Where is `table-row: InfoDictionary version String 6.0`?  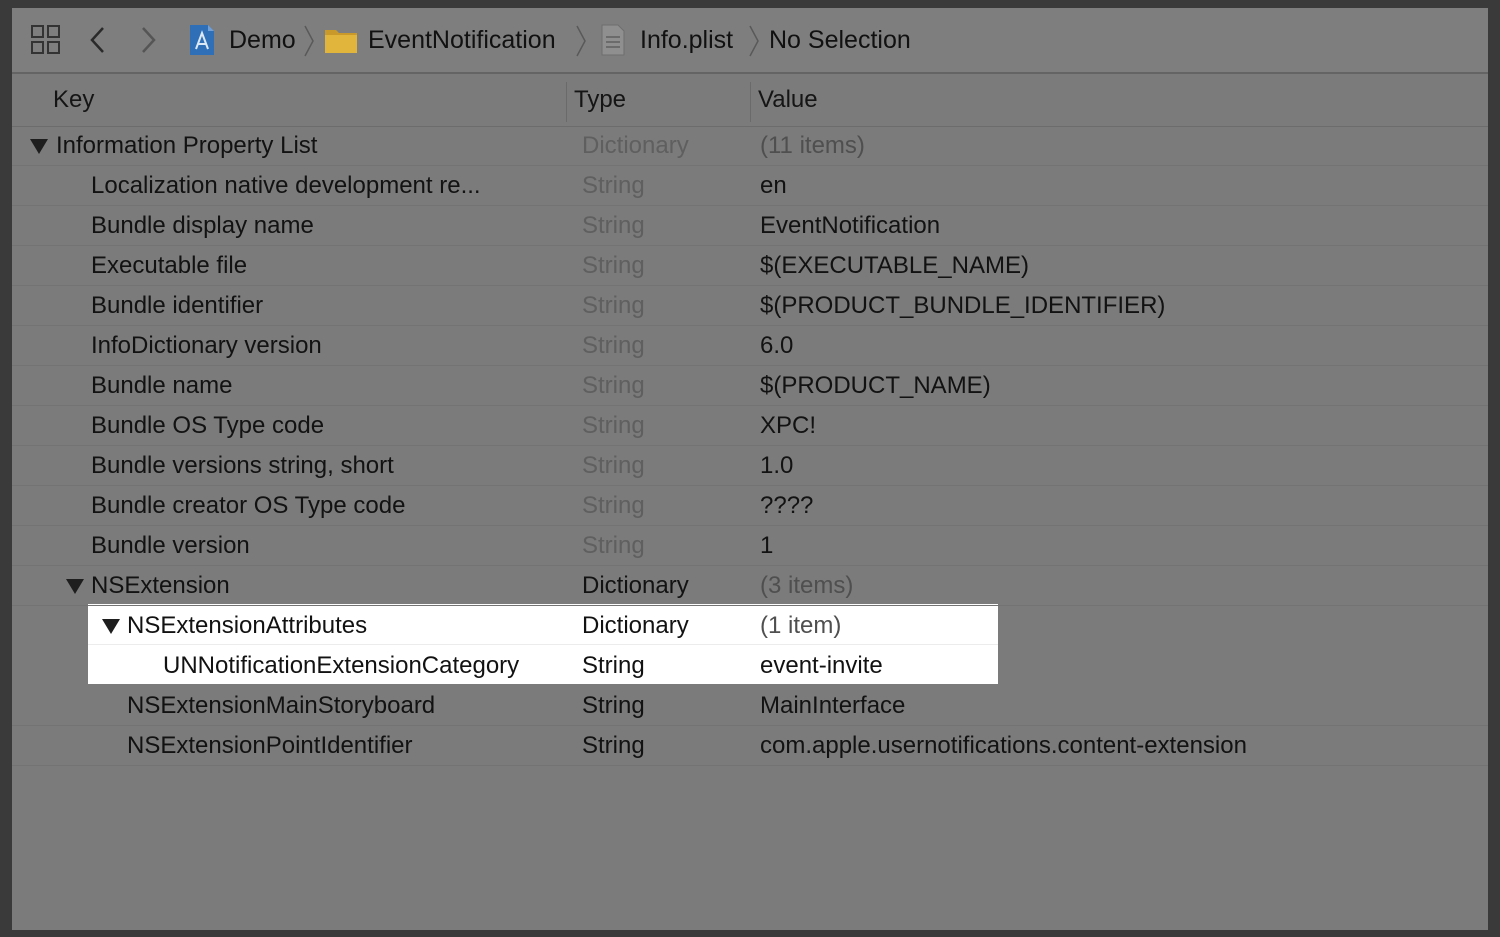 table-row: InfoDictionary version String 6.0 is located at coordinates (750, 346).